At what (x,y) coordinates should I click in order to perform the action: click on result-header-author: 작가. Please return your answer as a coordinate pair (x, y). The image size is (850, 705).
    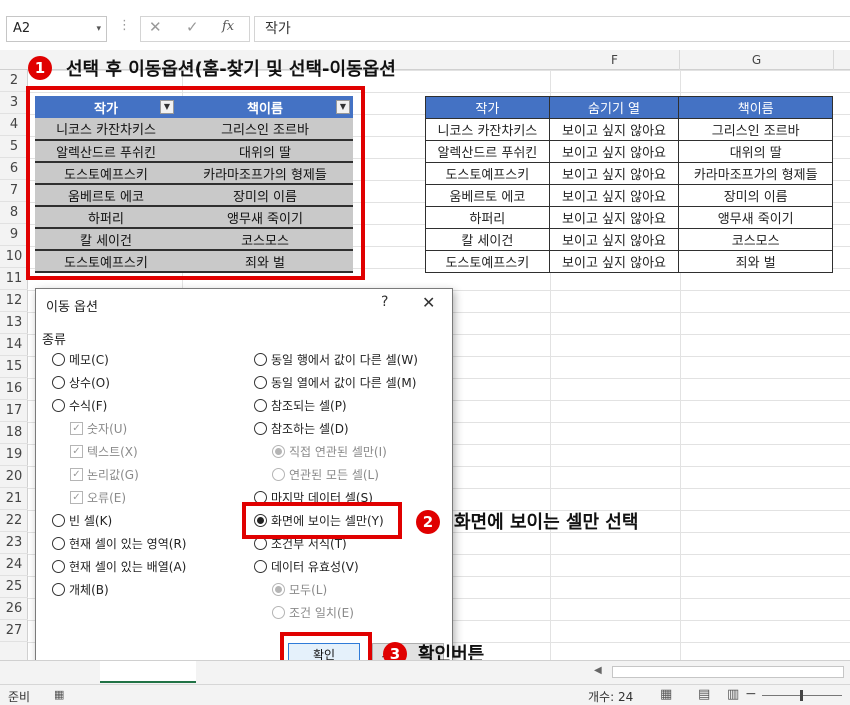
    Looking at the image, I should click on (487, 107).